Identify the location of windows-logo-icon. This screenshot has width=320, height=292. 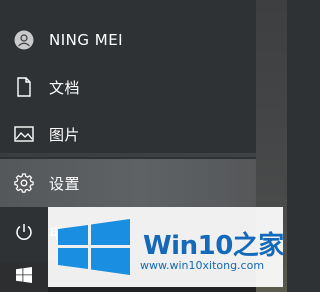
(24, 277).